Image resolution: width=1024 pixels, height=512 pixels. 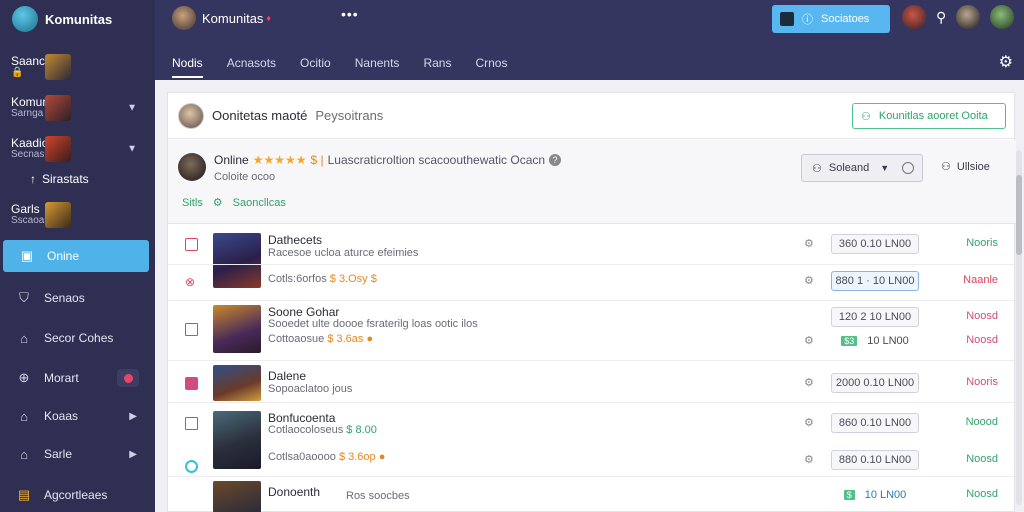 I want to click on tab-nanents: Nanents, so click(x=377, y=65).